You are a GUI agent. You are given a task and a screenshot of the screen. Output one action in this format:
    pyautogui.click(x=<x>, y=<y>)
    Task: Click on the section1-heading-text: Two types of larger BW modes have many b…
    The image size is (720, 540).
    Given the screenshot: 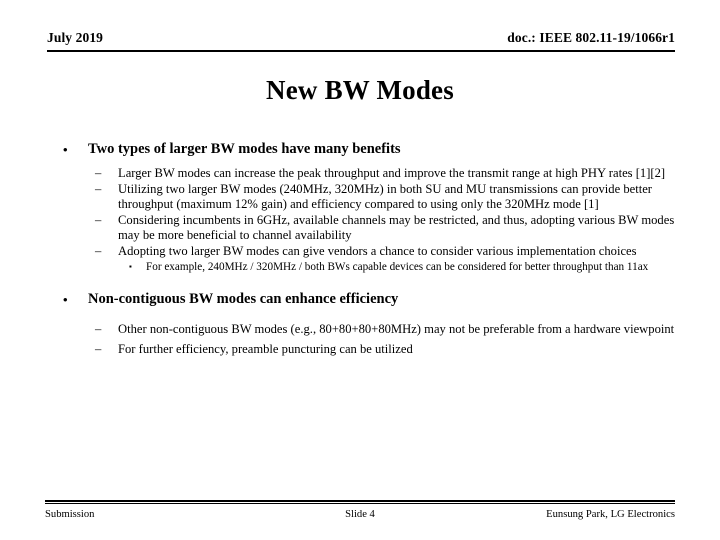 What is the action you would take?
    pyautogui.click(x=244, y=149)
    